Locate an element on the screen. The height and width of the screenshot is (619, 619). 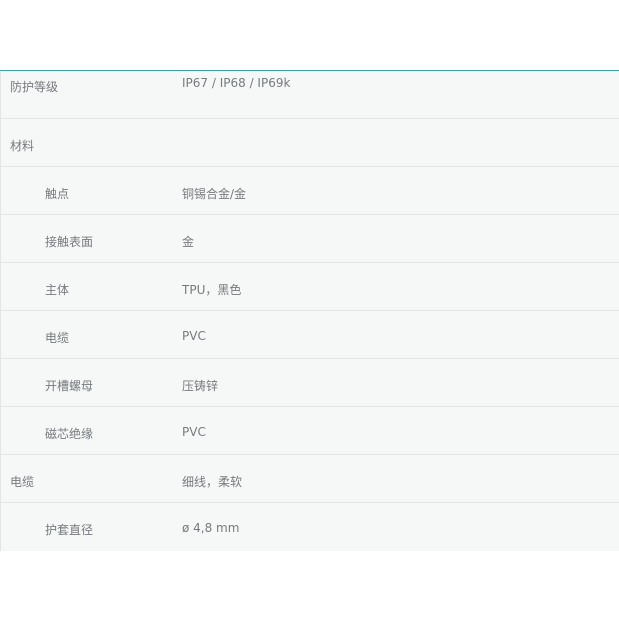
spec-label: 开槽螺母 is located at coordinates (69, 386).